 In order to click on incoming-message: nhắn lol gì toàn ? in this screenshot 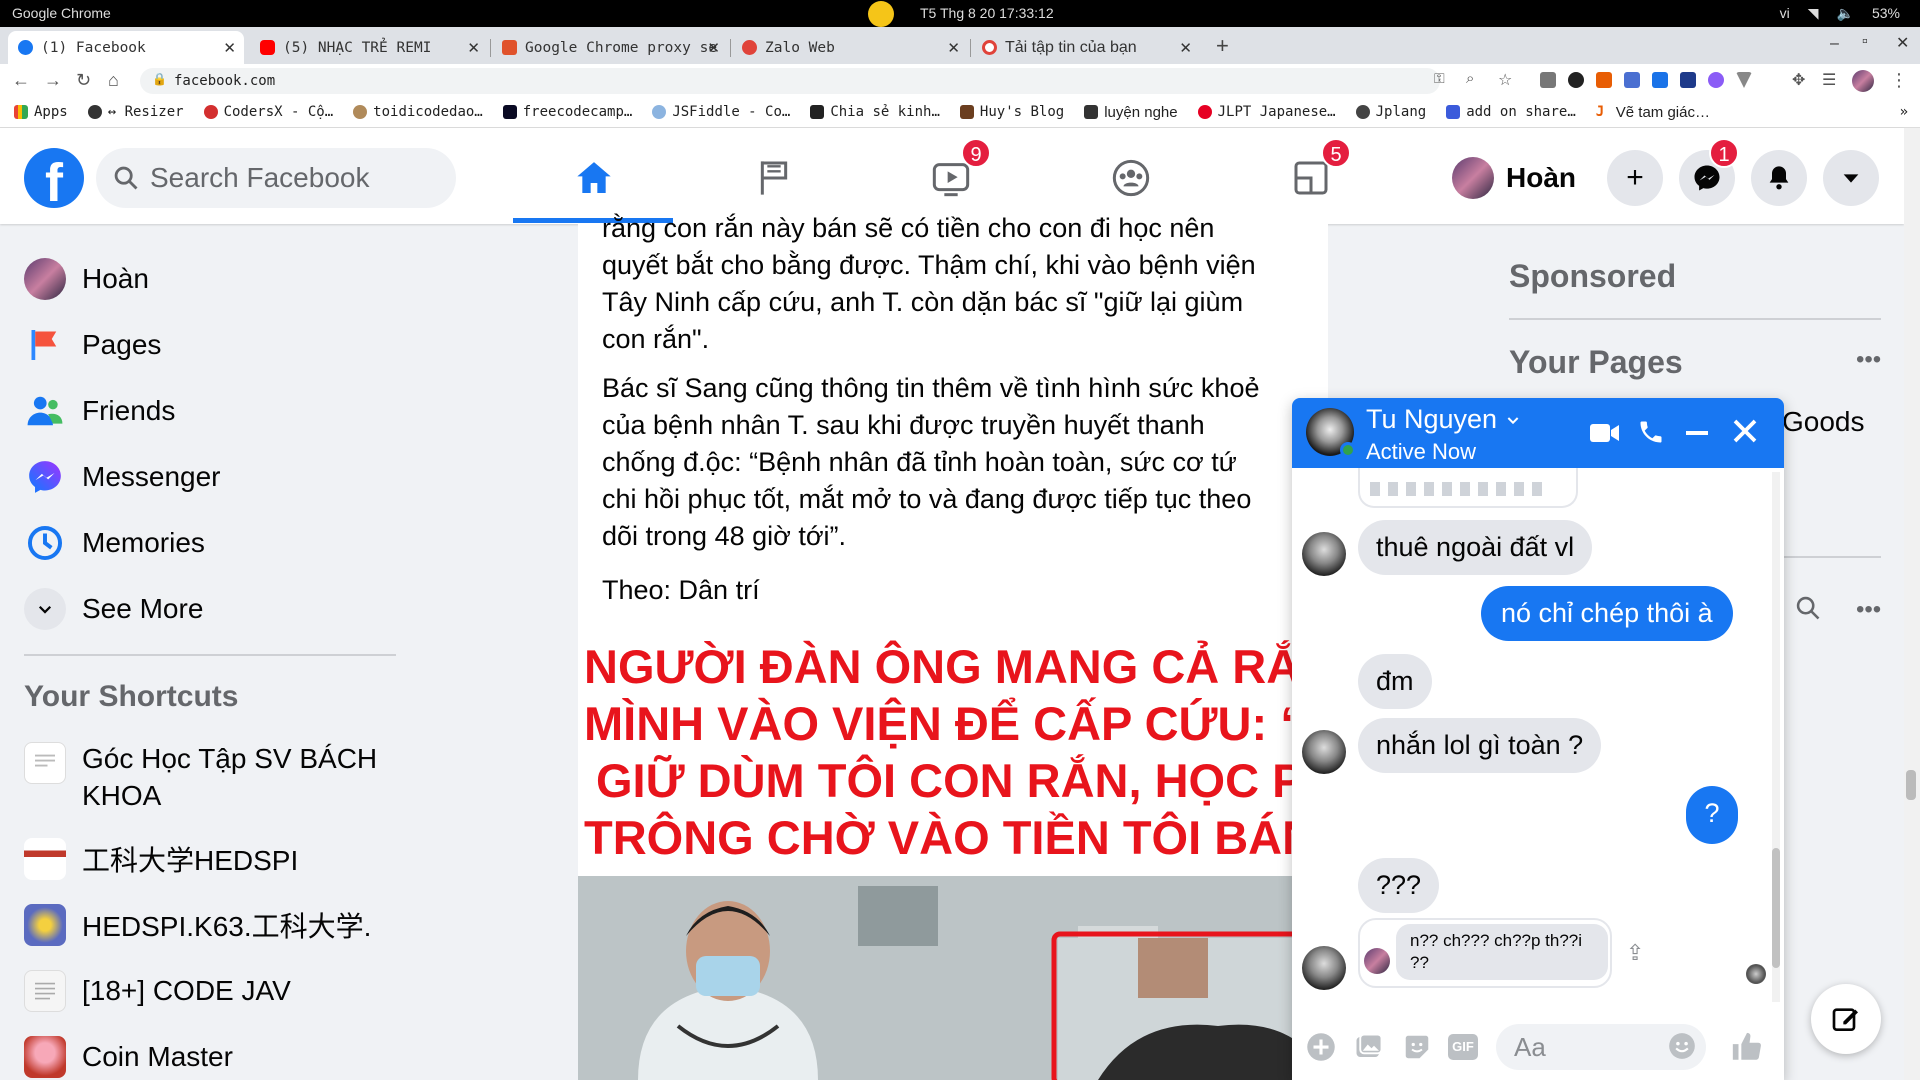, I will do `click(1480, 745)`.